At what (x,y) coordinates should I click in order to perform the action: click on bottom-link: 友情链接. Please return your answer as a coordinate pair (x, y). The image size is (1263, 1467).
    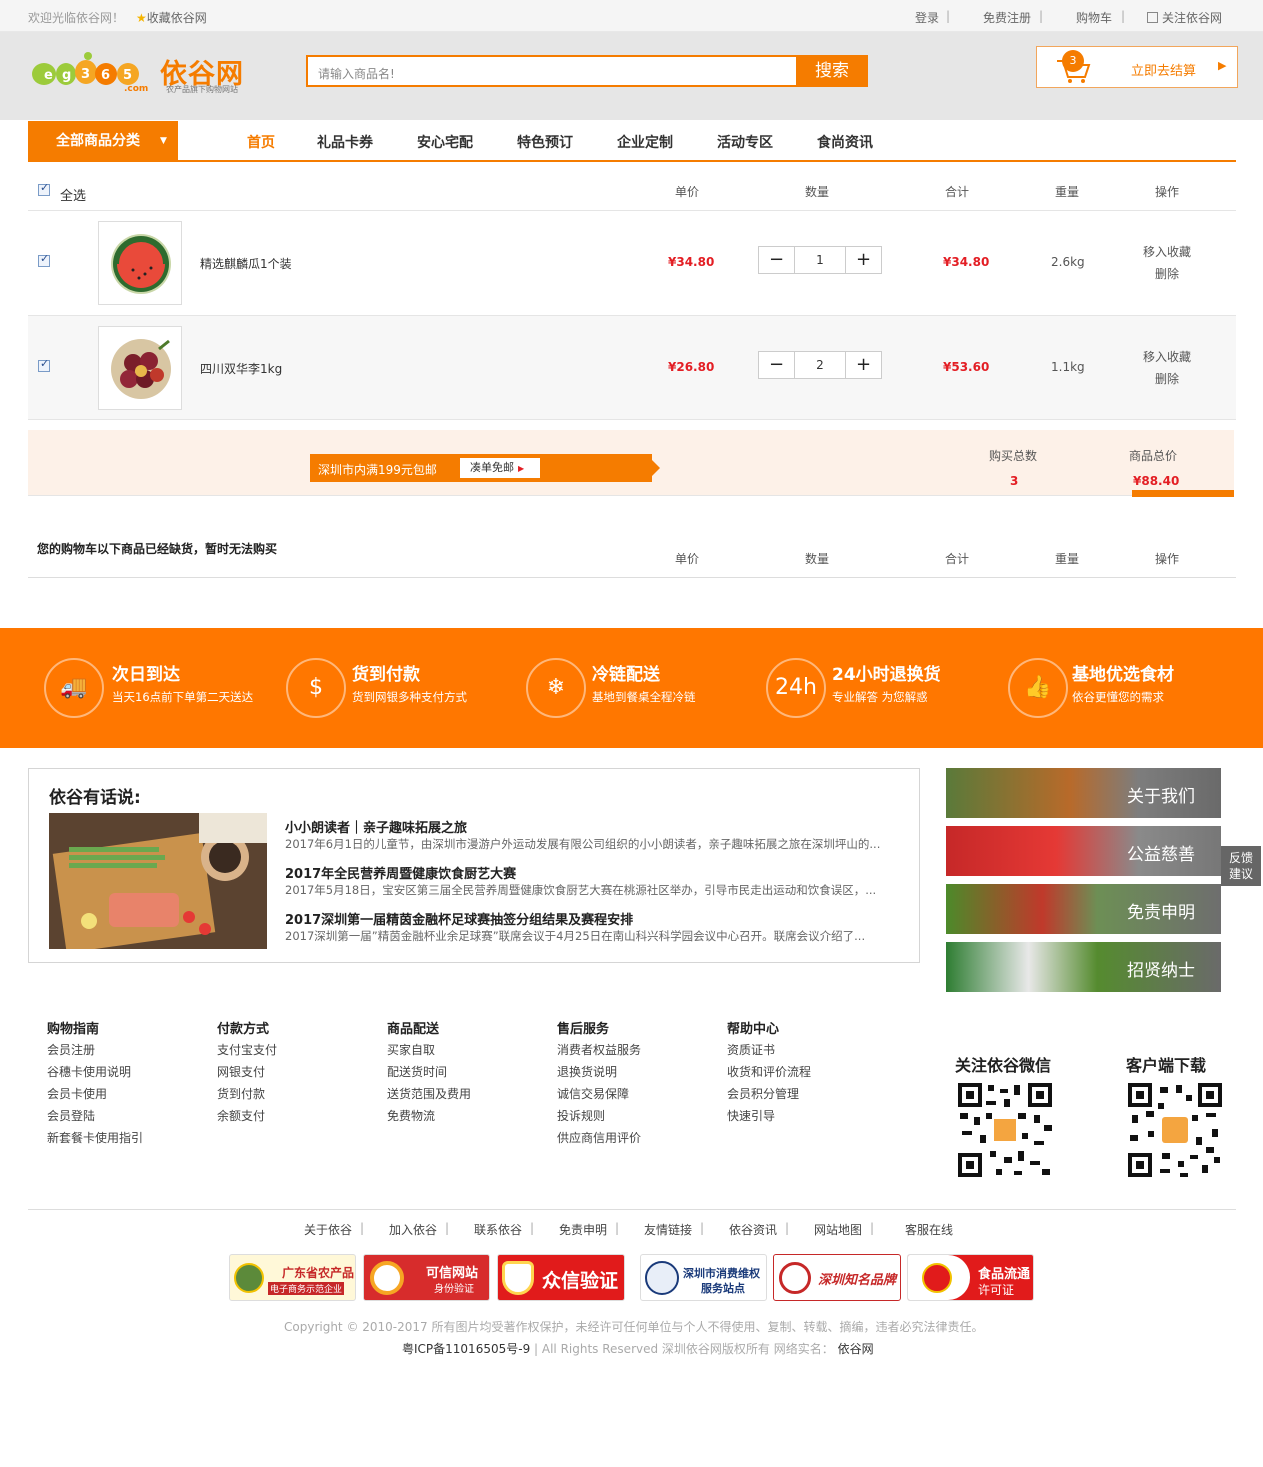
    Looking at the image, I should click on (668, 1229).